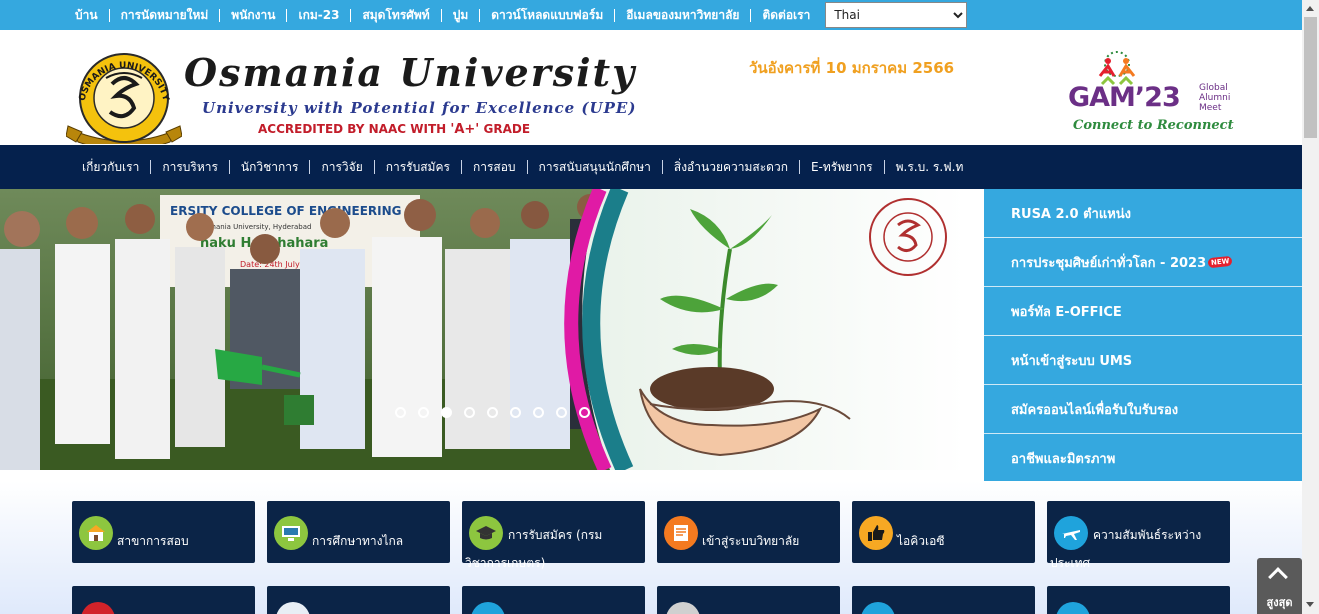 This screenshot has height=614, width=1319. What do you see at coordinates (1143, 311) in the screenshot?
I see `side-link: พอร์ทัล E-OFFICE` at bounding box center [1143, 311].